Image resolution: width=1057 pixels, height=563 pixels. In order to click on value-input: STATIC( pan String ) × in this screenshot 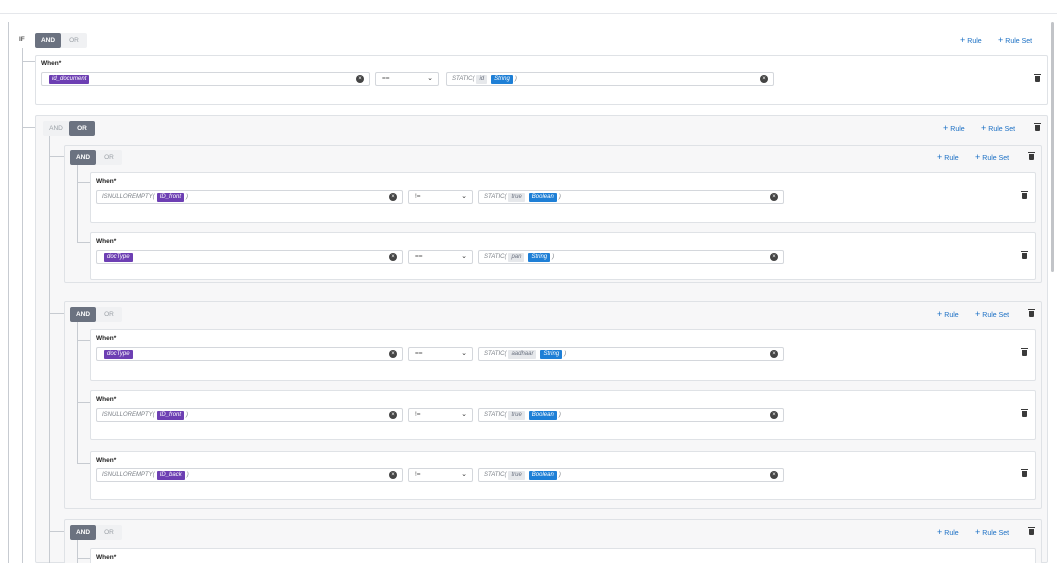, I will do `click(631, 257)`.